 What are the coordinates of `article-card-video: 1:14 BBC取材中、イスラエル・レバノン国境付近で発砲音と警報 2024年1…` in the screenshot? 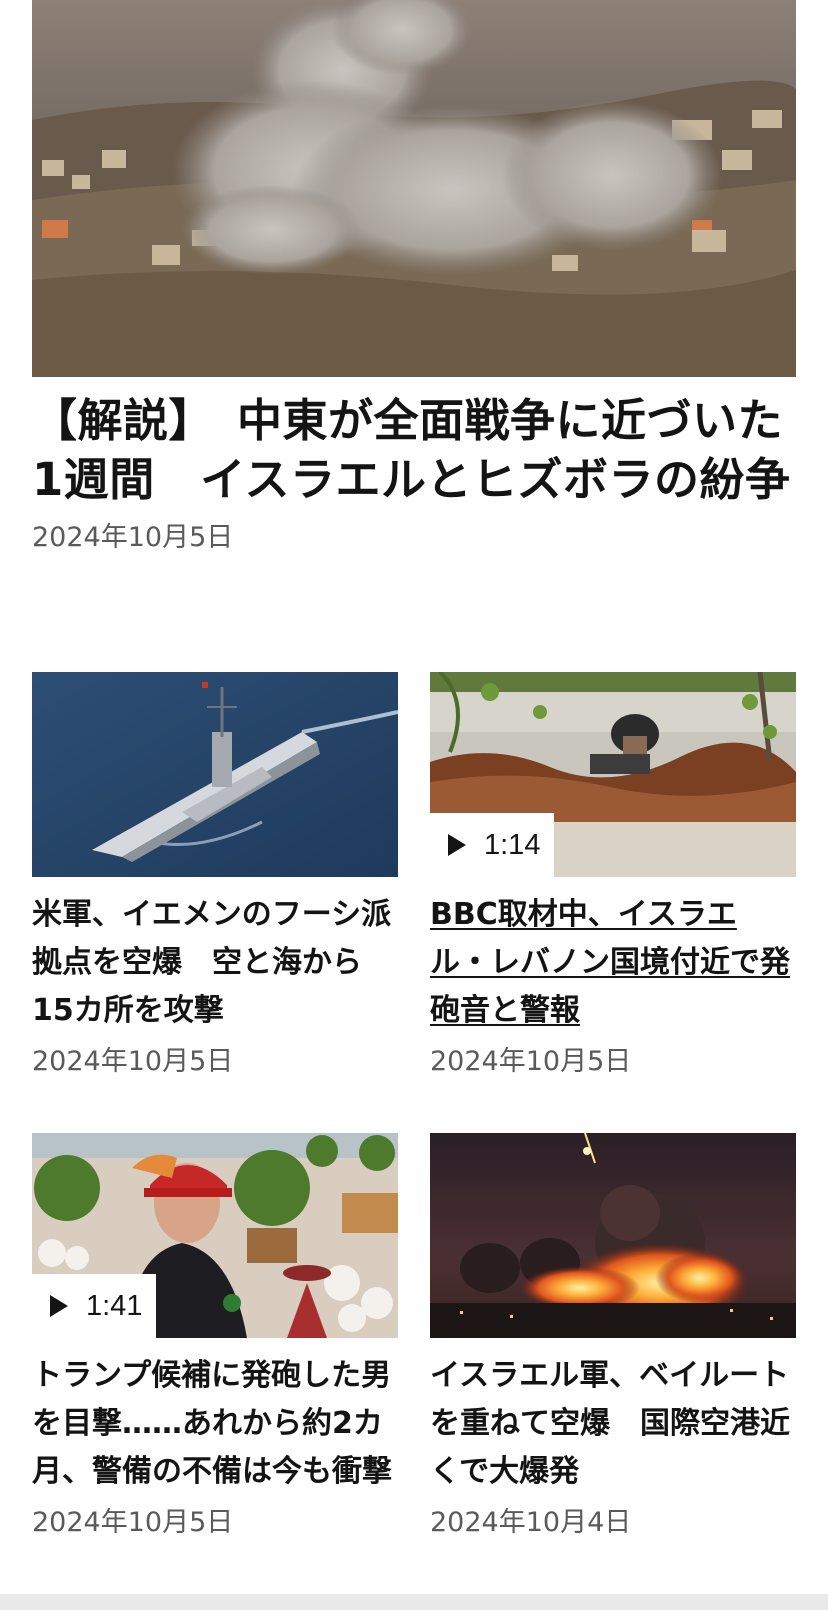 It's located at (613, 875).